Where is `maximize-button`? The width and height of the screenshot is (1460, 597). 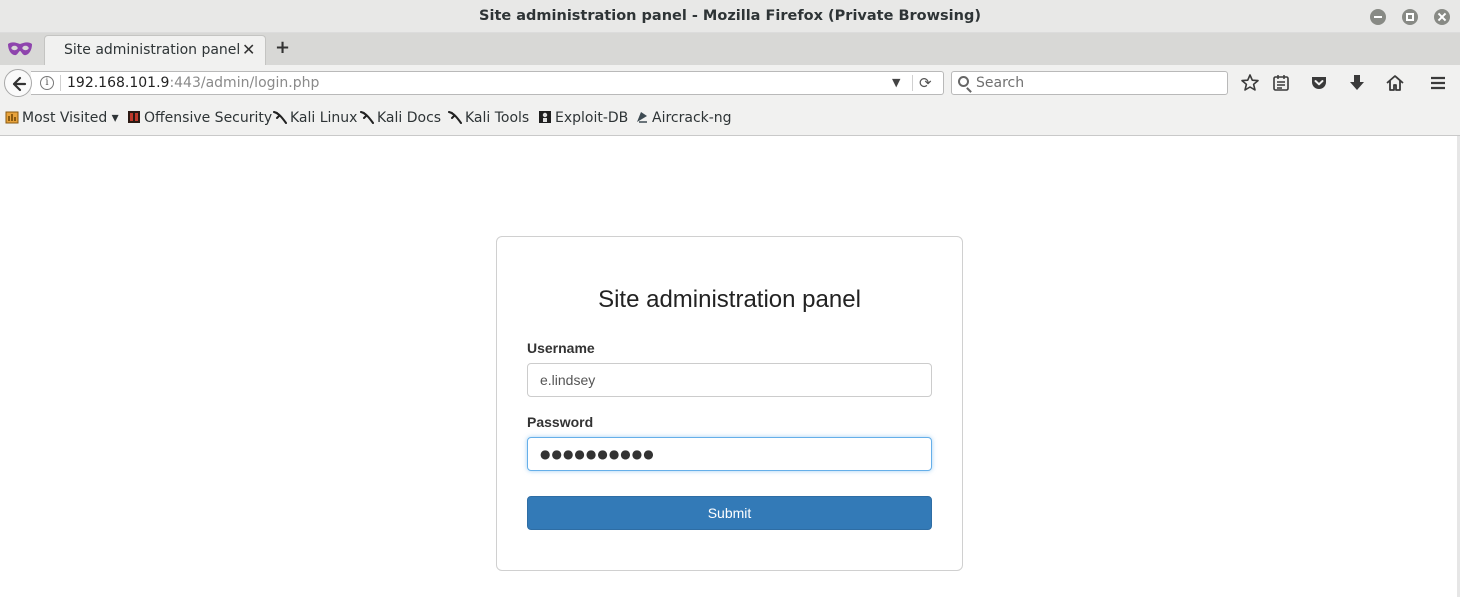 maximize-button is located at coordinates (1410, 17).